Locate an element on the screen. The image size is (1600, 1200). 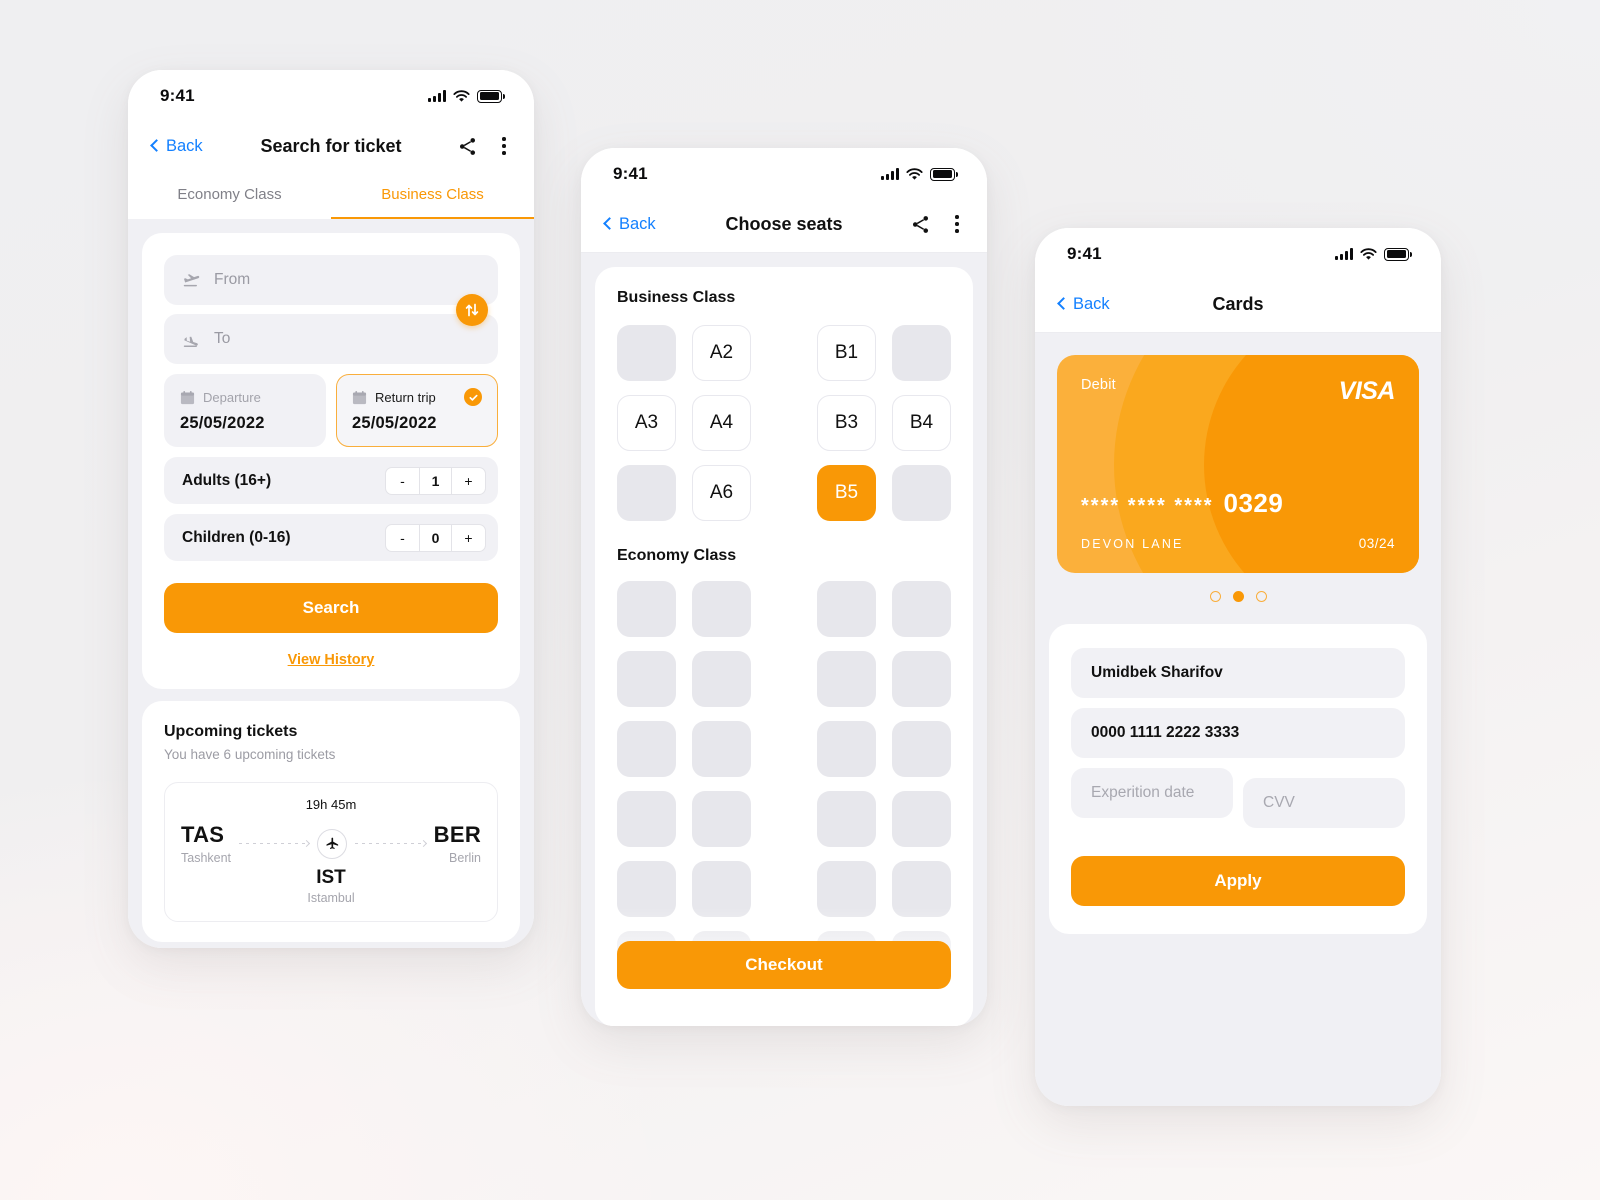
seat-A3: A3 is located at coordinates (646, 423).